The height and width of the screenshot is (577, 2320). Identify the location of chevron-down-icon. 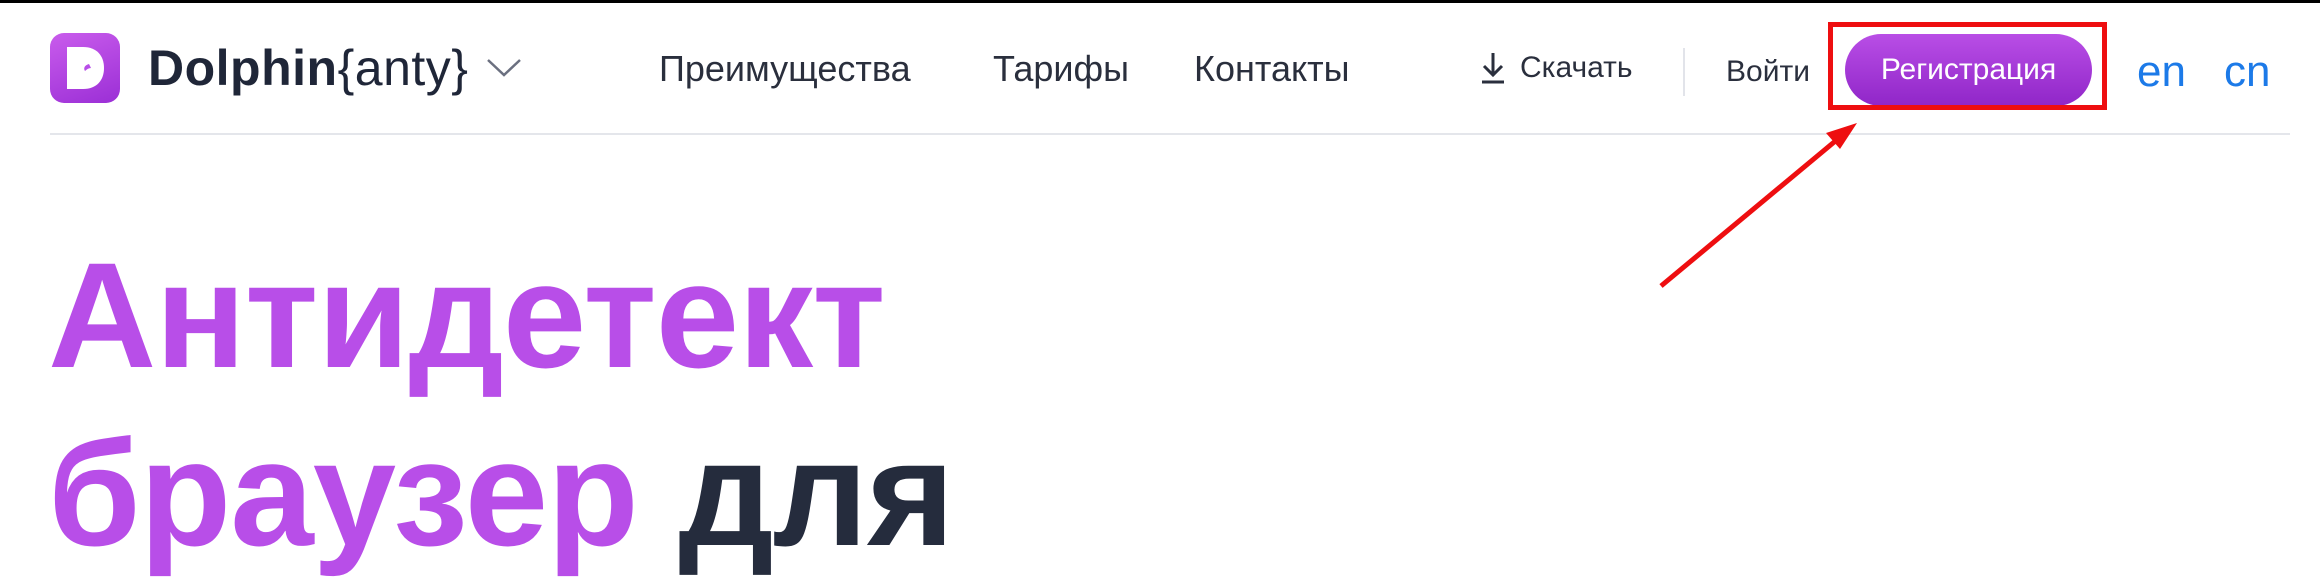
(504, 68).